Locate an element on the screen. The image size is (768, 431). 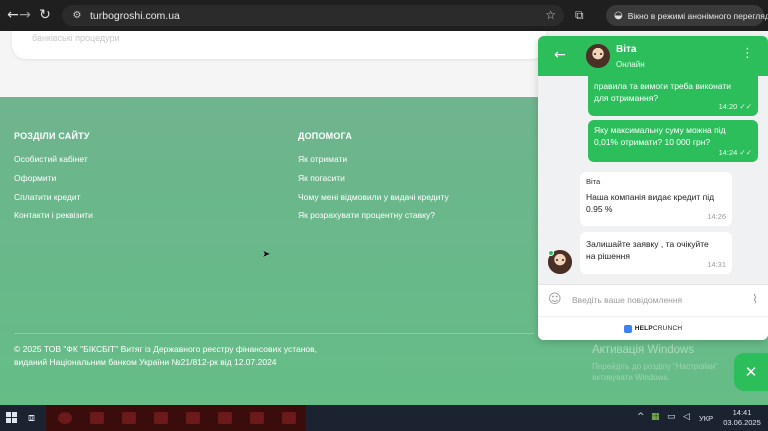
message-time: 14:24 ✓✓ is located at coordinates (735, 152).